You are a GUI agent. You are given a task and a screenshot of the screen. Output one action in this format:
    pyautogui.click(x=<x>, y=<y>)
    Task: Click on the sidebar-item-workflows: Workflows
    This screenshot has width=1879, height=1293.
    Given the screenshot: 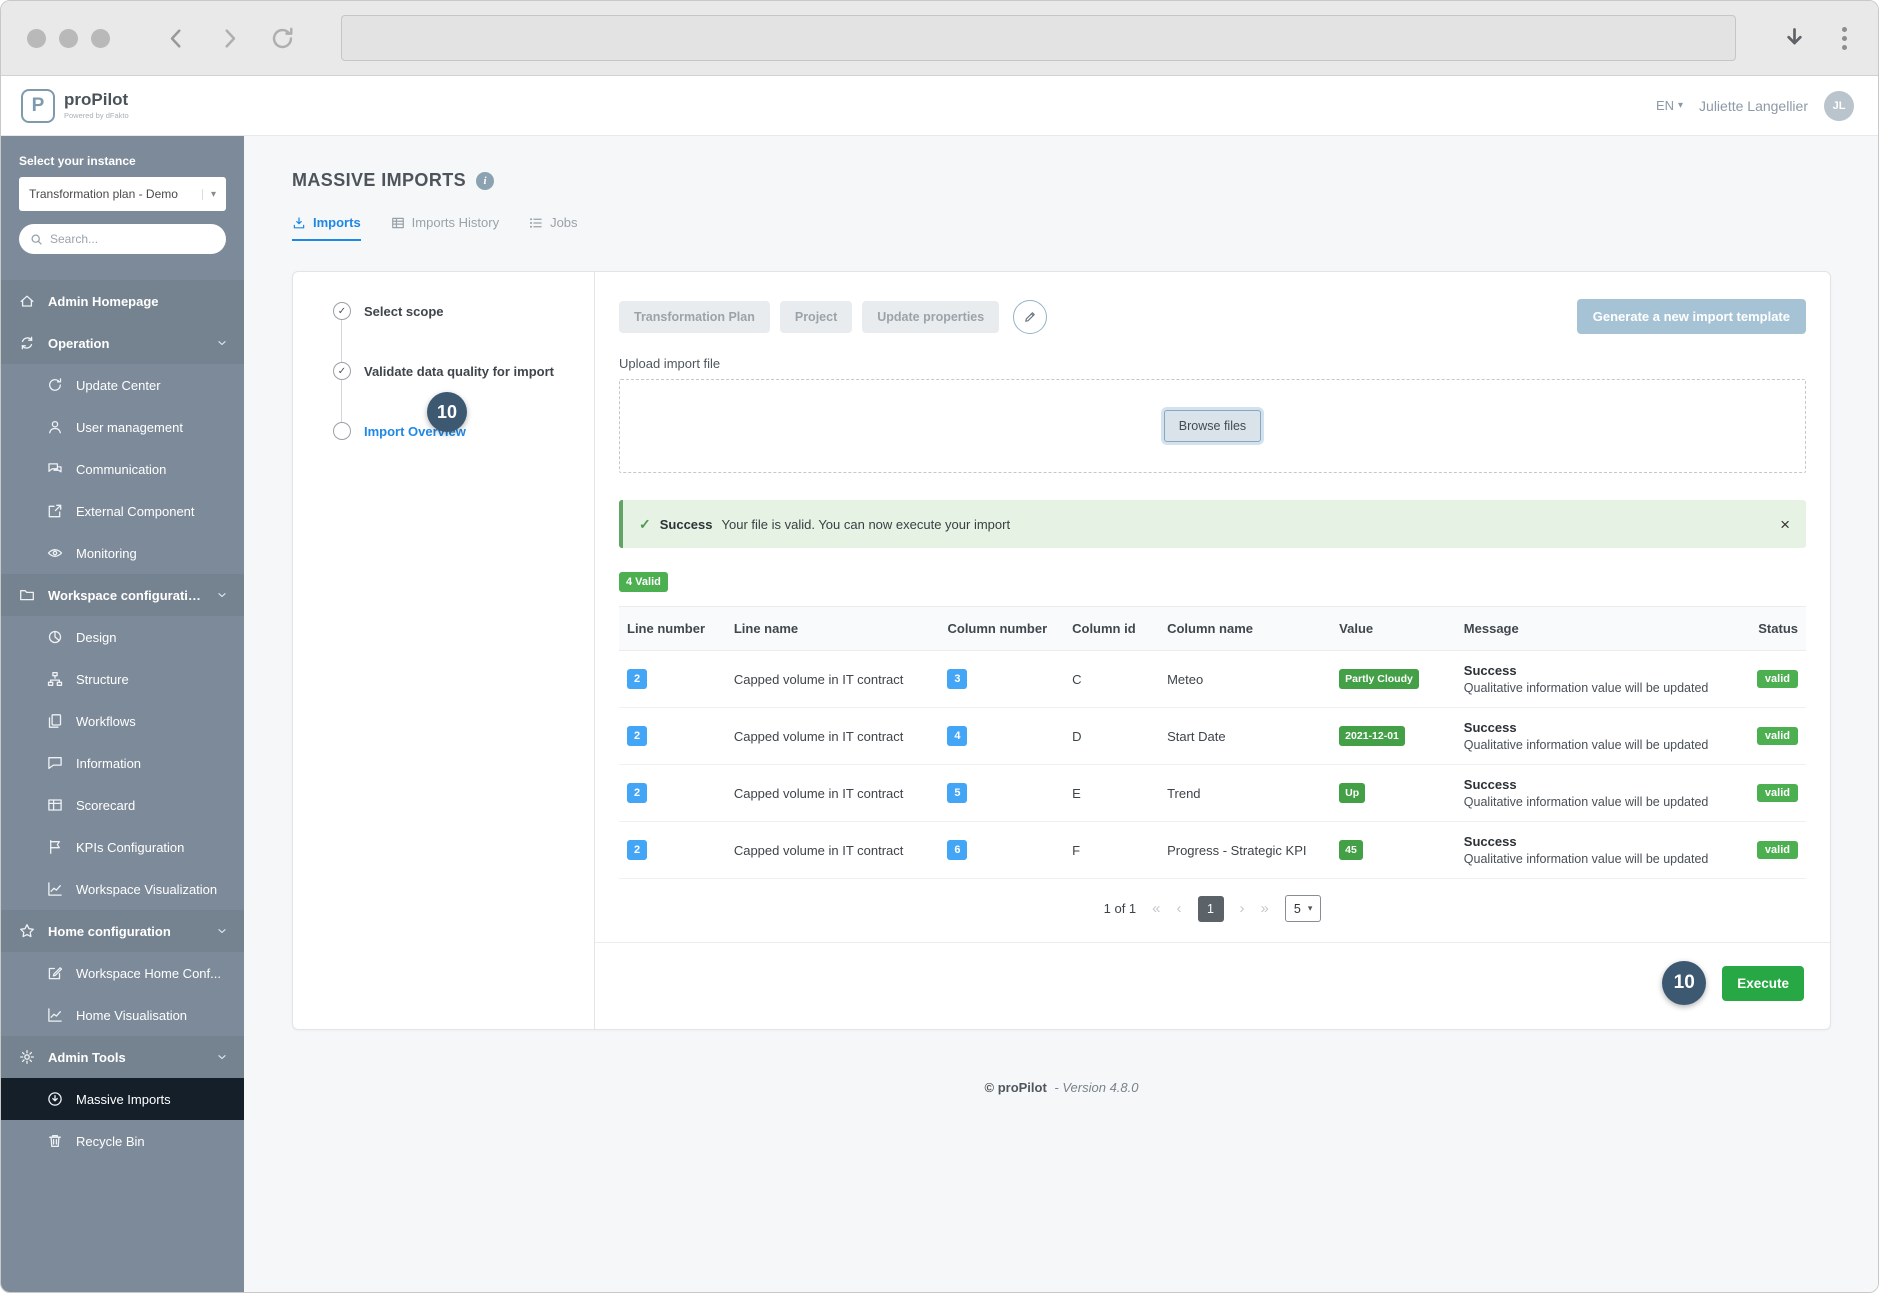 What is the action you would take?
    pyautogui.click(x=122, y=721)
    